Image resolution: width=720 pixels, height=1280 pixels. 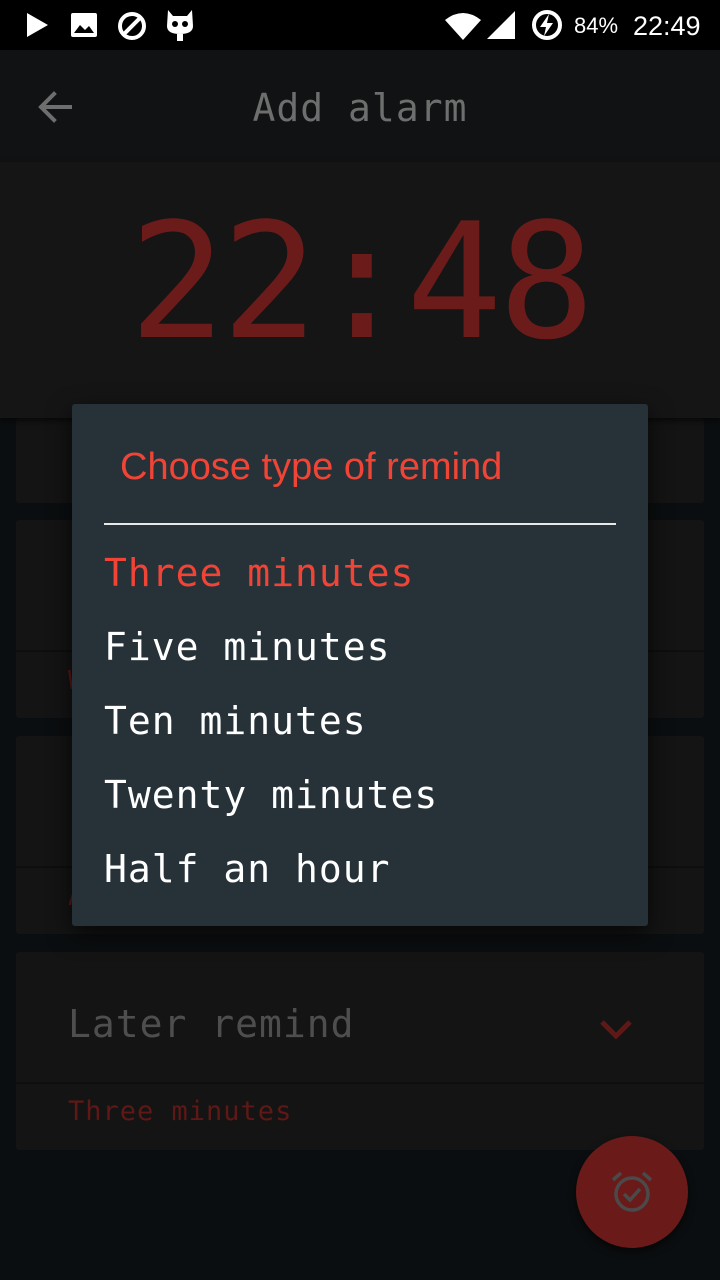 What do you see at coordinates (360, 282) in the screenshot?
I see `alarm-time: 22:48` at bounding box center [360, 282].